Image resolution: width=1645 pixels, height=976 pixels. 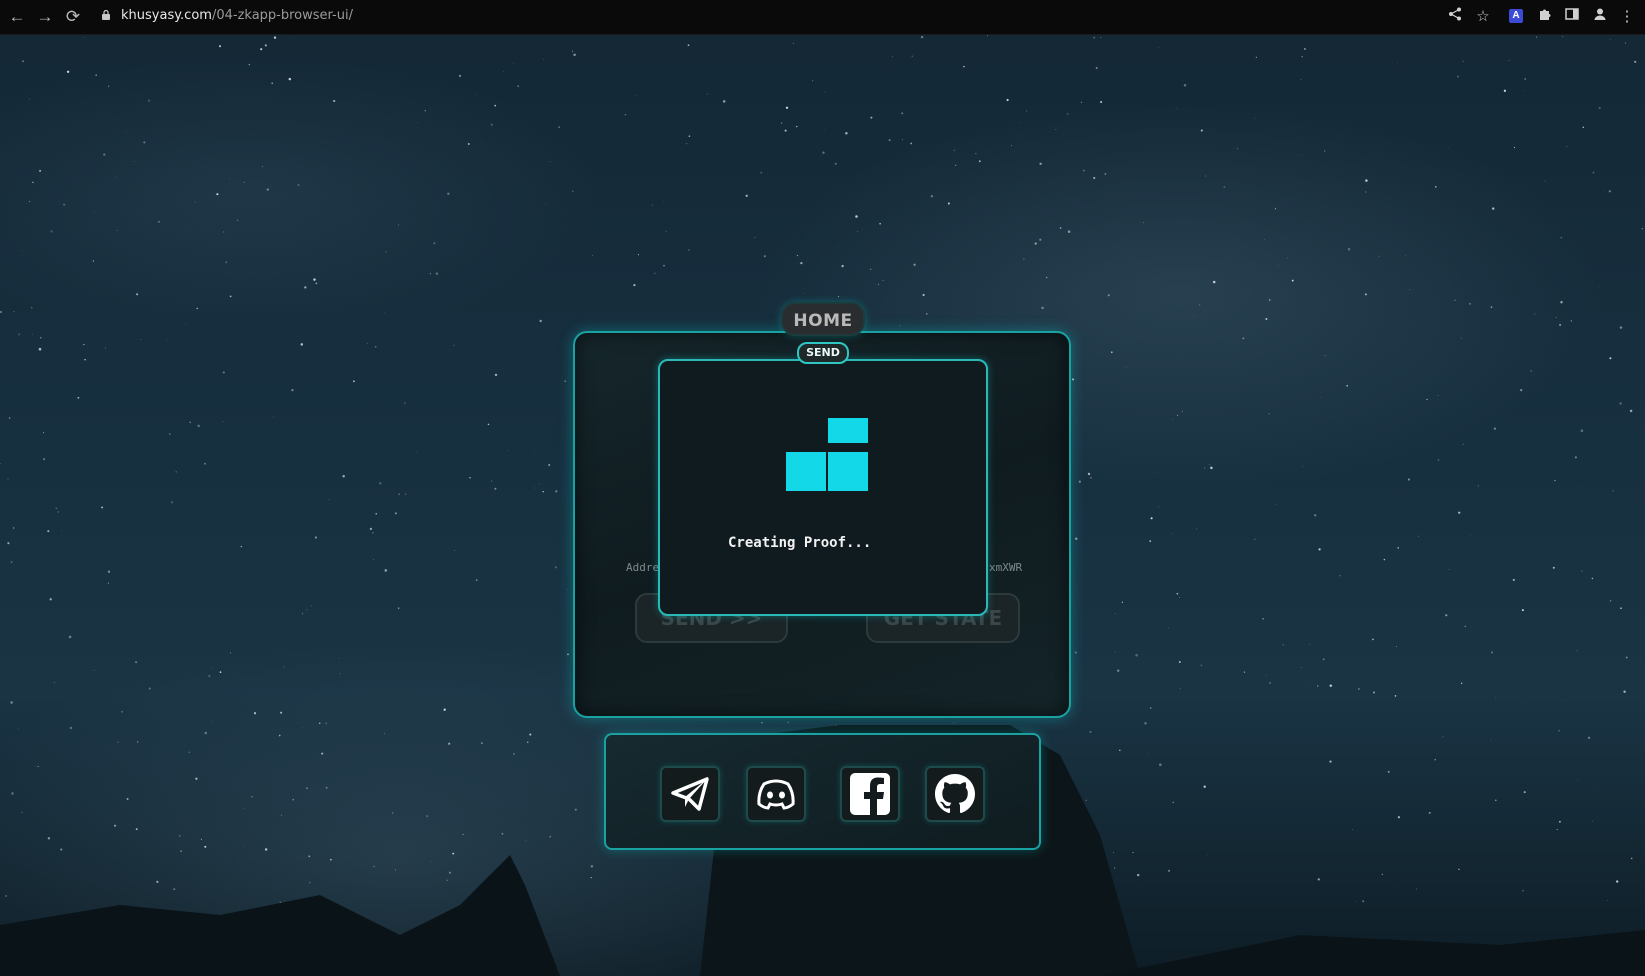 What do you see at coordinates (1545, 17) in the screenshot?
I see `puzzle-extensions-icon` at bounding box center [1545, 17].